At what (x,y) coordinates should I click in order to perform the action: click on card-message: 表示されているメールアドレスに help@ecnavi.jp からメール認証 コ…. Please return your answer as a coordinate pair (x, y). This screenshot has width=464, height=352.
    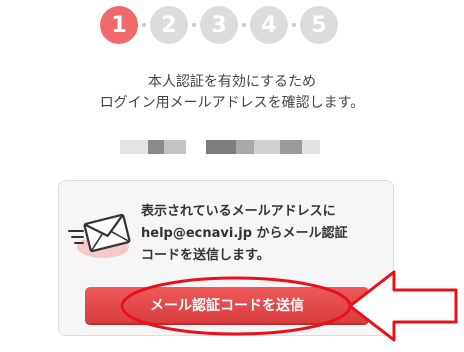
    Looking at the image, I should click on (266, 234).